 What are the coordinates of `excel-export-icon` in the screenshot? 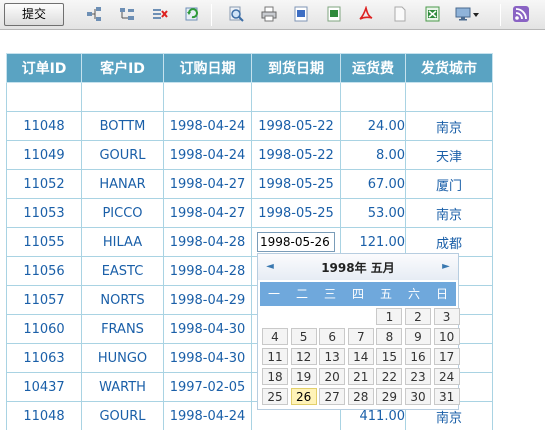 It's located at (334, 14).